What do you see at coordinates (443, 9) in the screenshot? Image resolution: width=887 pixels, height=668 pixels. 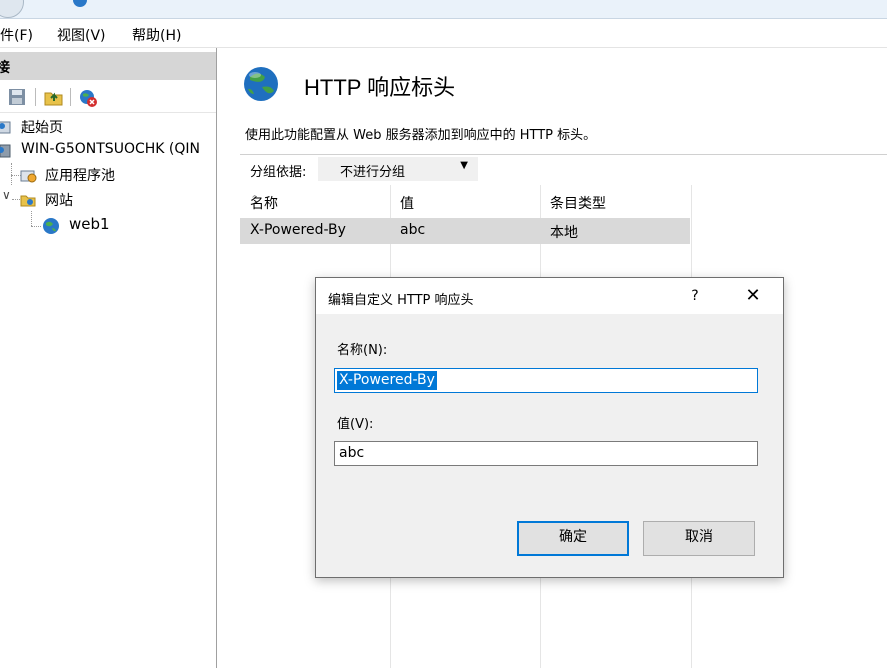 I see `address-bar` at bounding box center [443, 9].